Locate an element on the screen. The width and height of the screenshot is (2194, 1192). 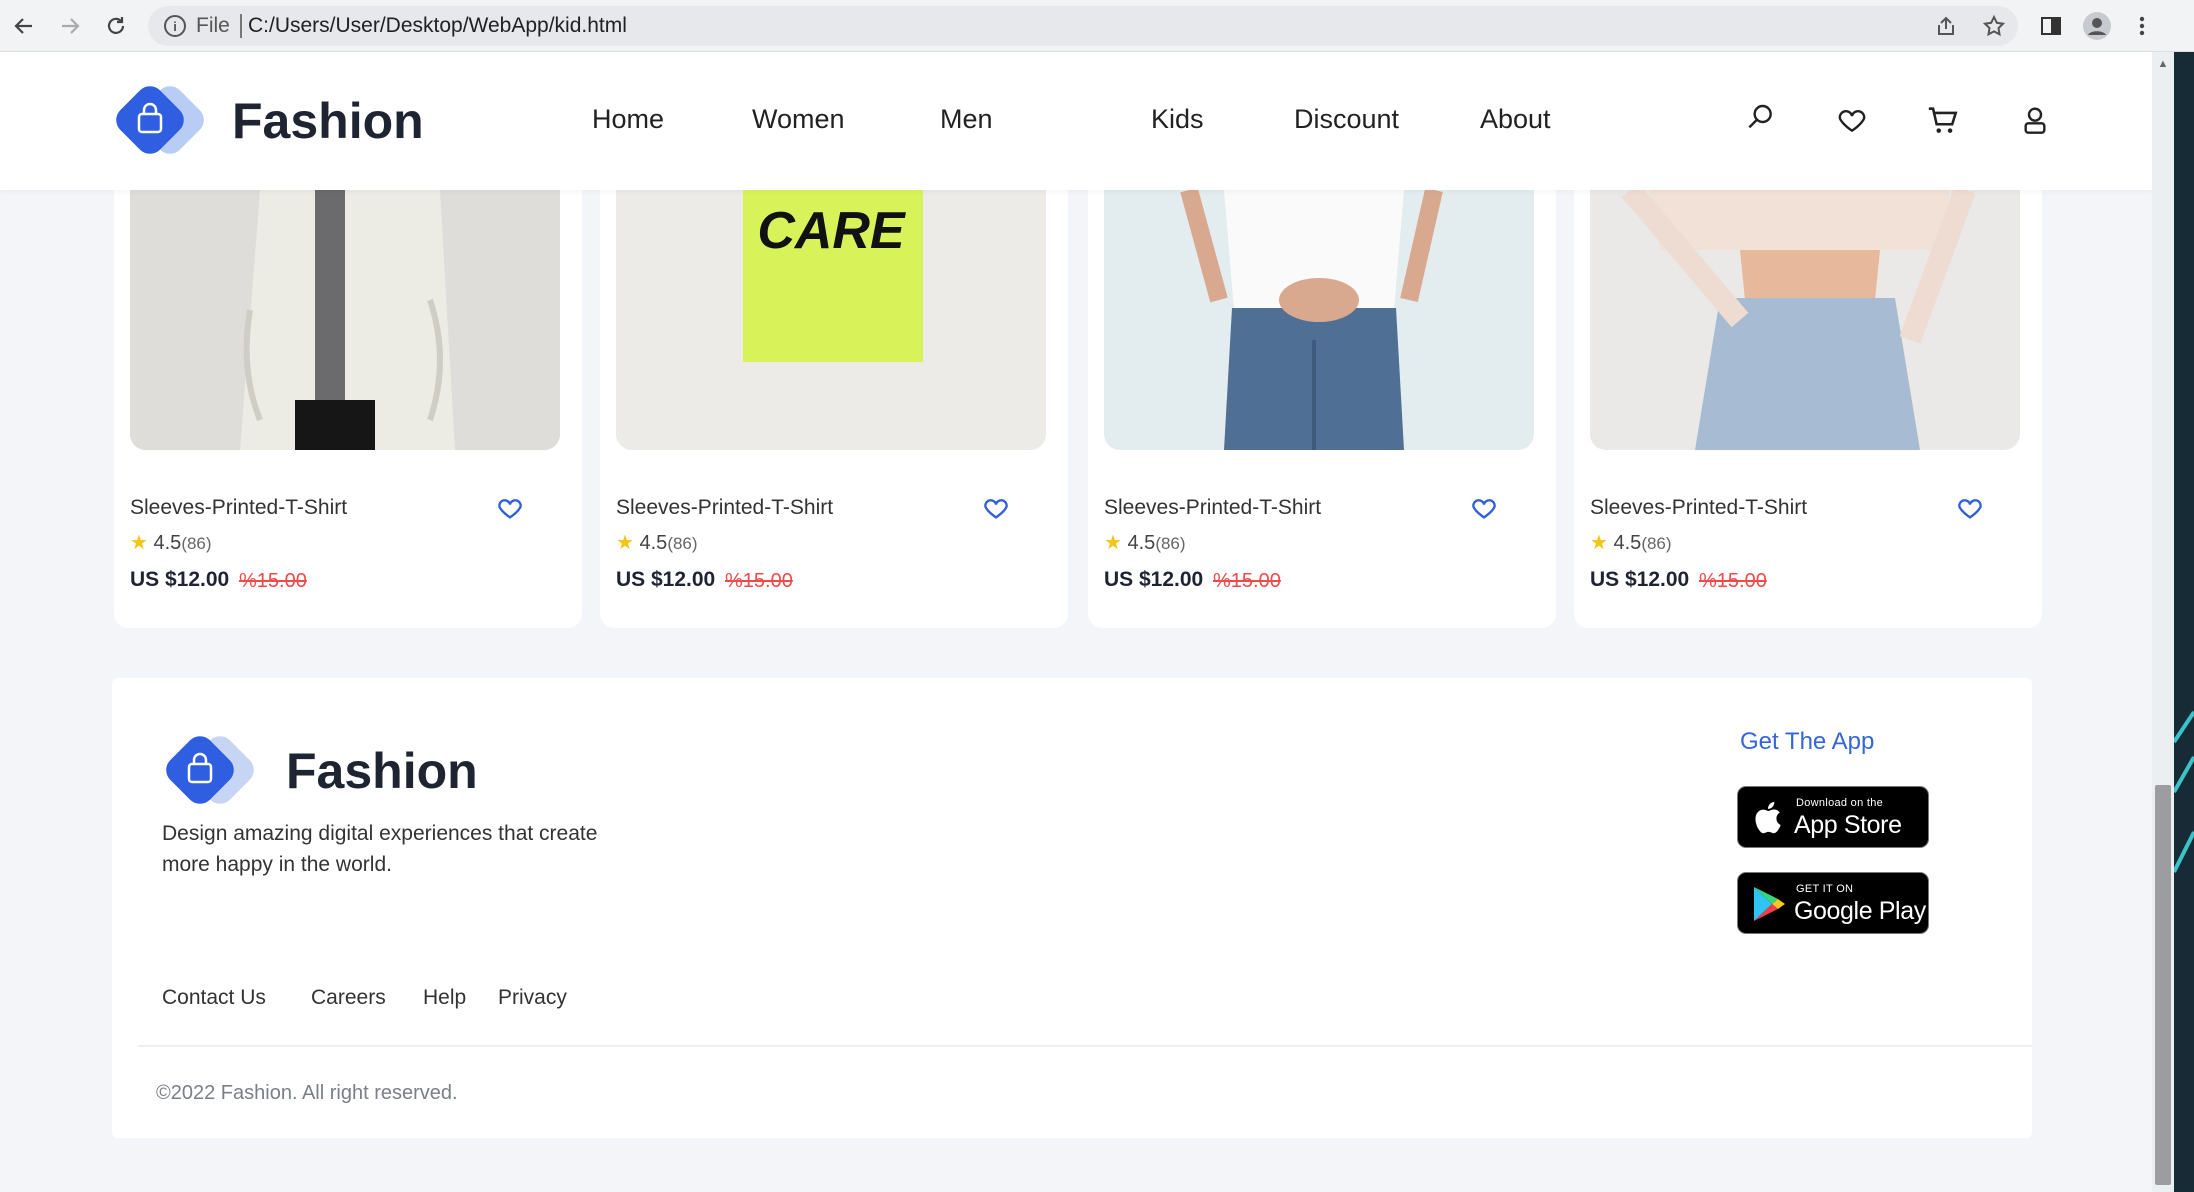
footer-link-contact: Contact Us is located at coordinates (214, 998).